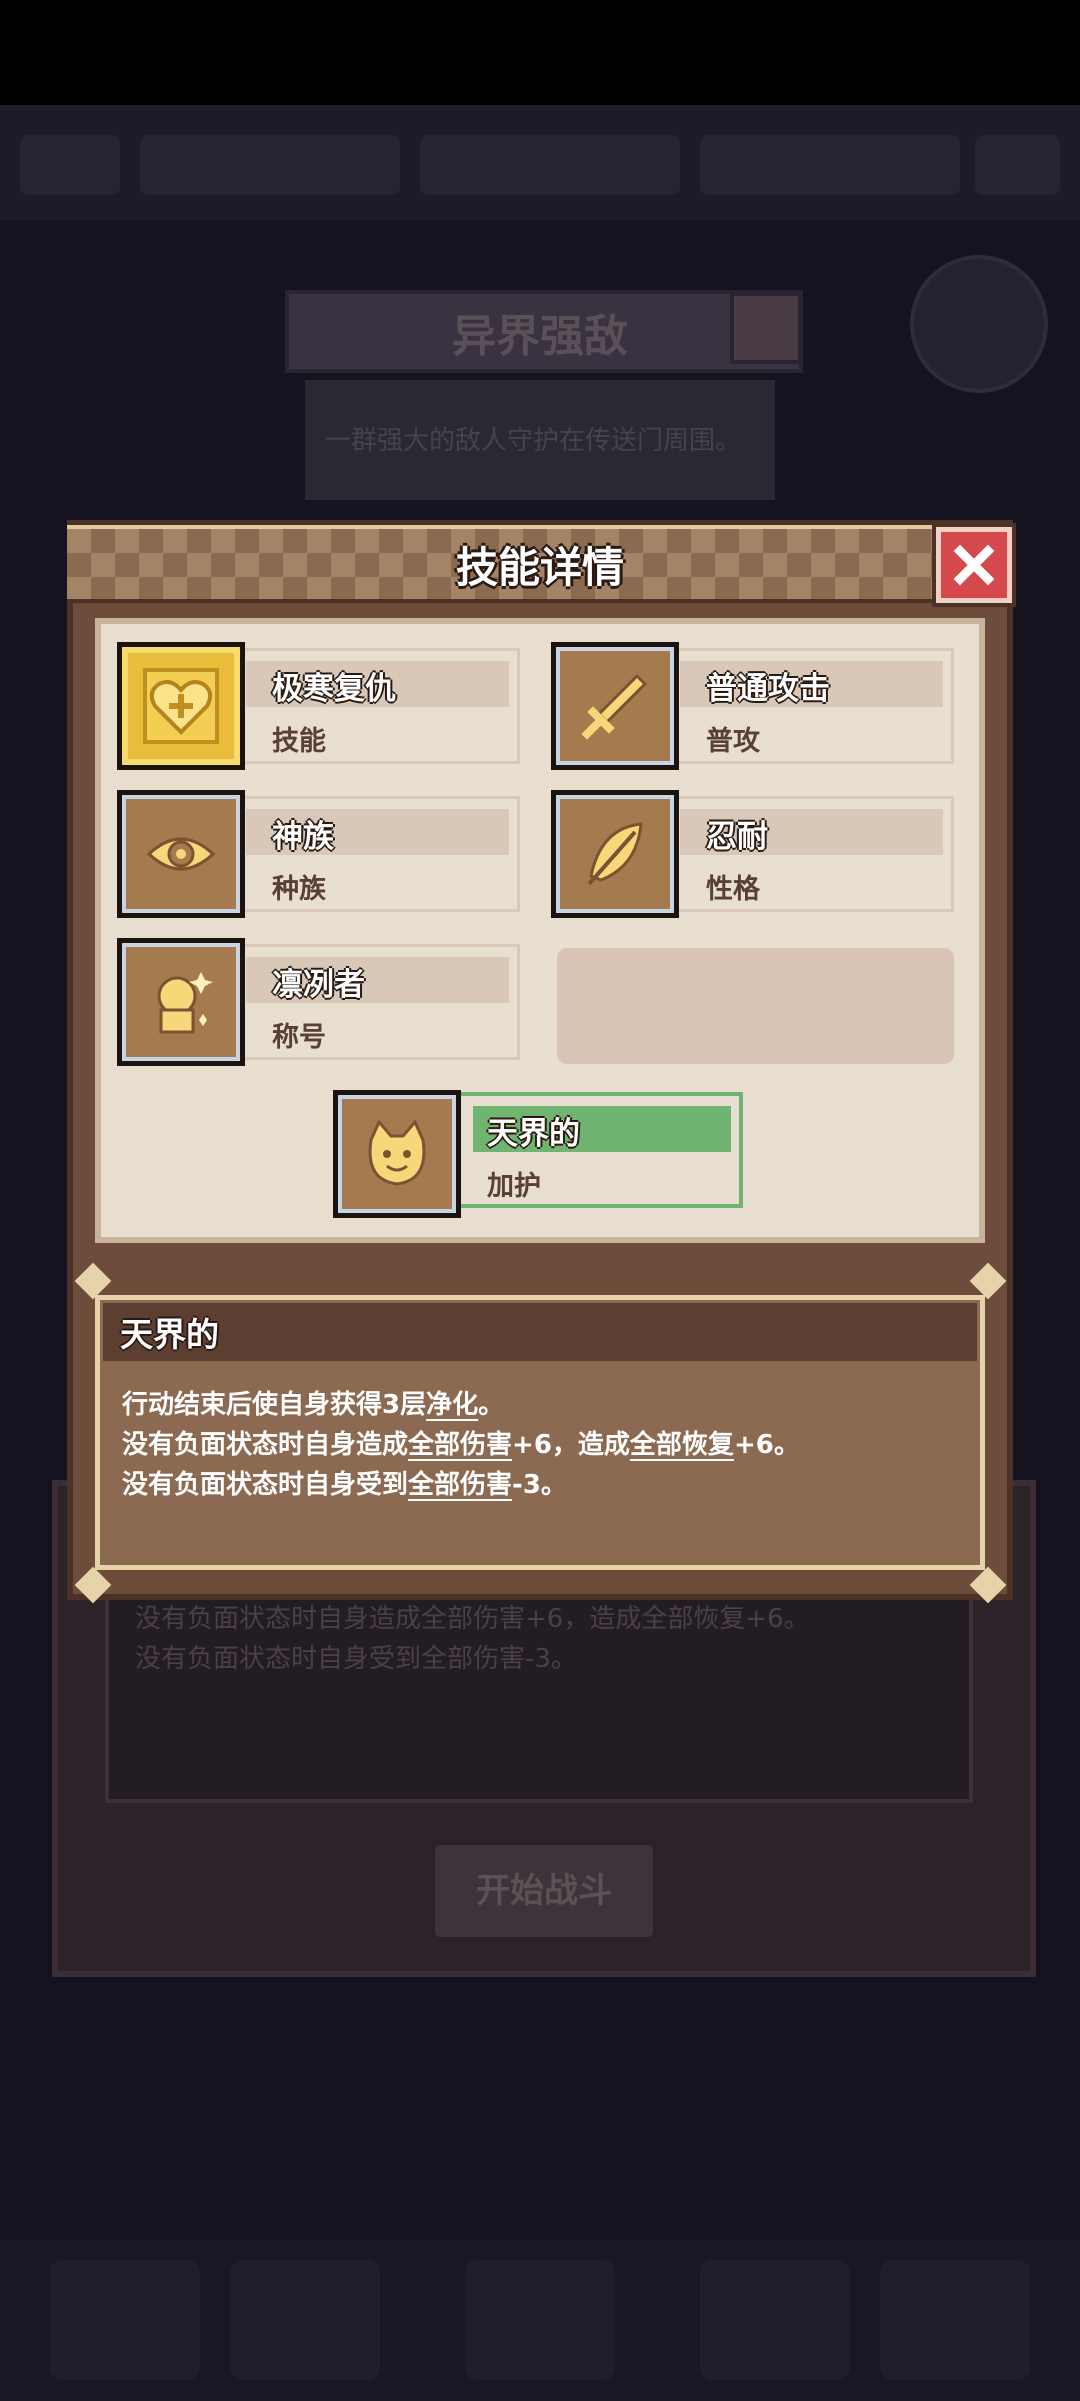 This screenshot has height=2401, width=1080. What do you see at coordinates (540, 52) in the screenshot?
I see `status-bar` at bounding box center [540, 52].